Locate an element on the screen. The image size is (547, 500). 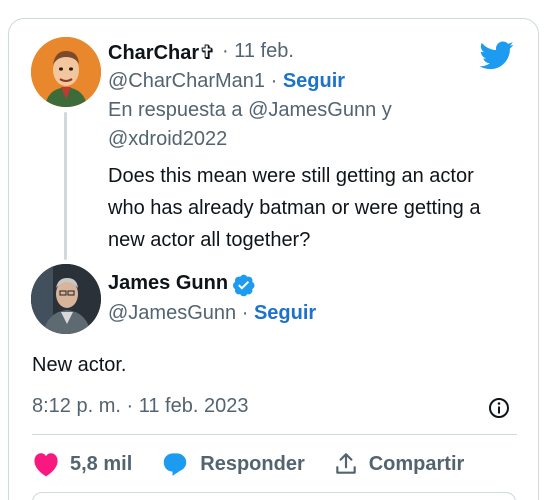
like-button: 5,8 mil is located at coordinates (82, 464).